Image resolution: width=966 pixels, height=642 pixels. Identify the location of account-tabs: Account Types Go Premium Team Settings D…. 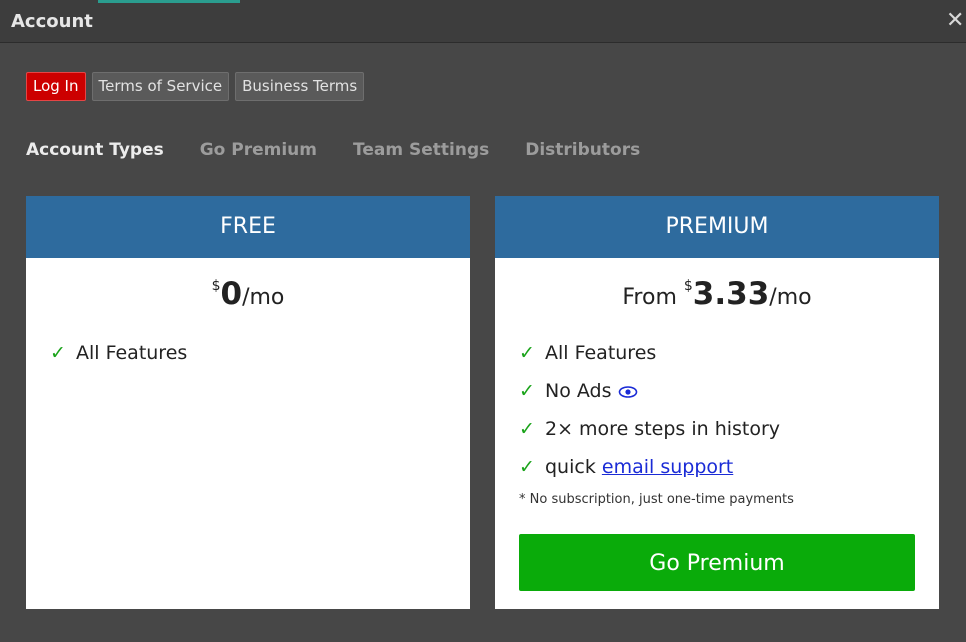
(351, 150).